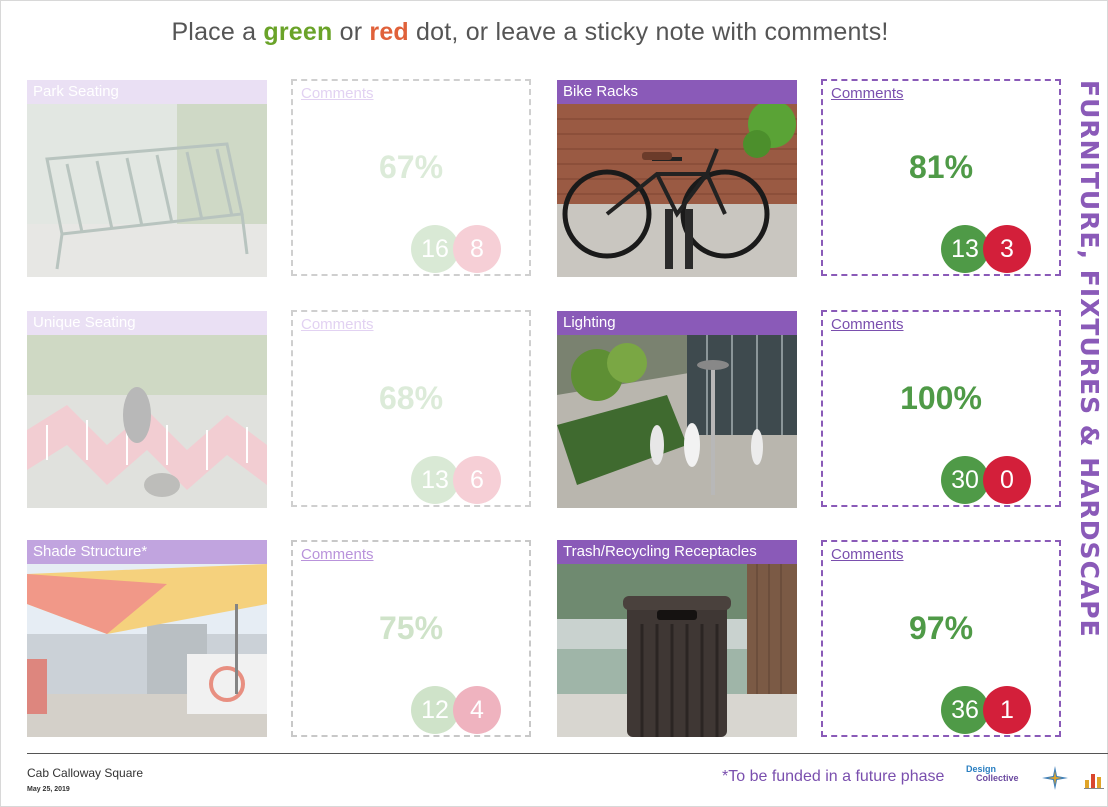  I want to click on approval-percent: 68%, so click(411, 398).